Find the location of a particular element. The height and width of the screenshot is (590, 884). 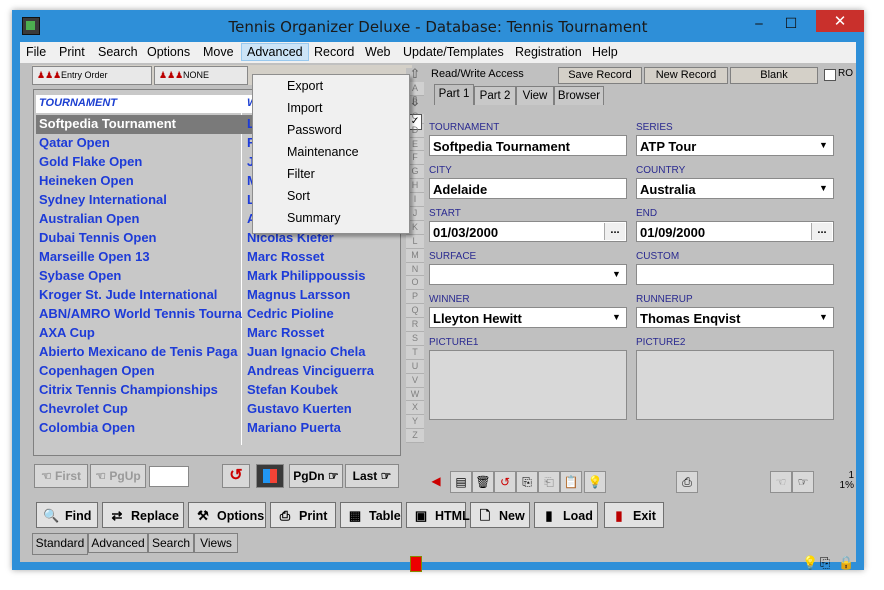

alpha-letter: Q is located at coordinates (415, 311).